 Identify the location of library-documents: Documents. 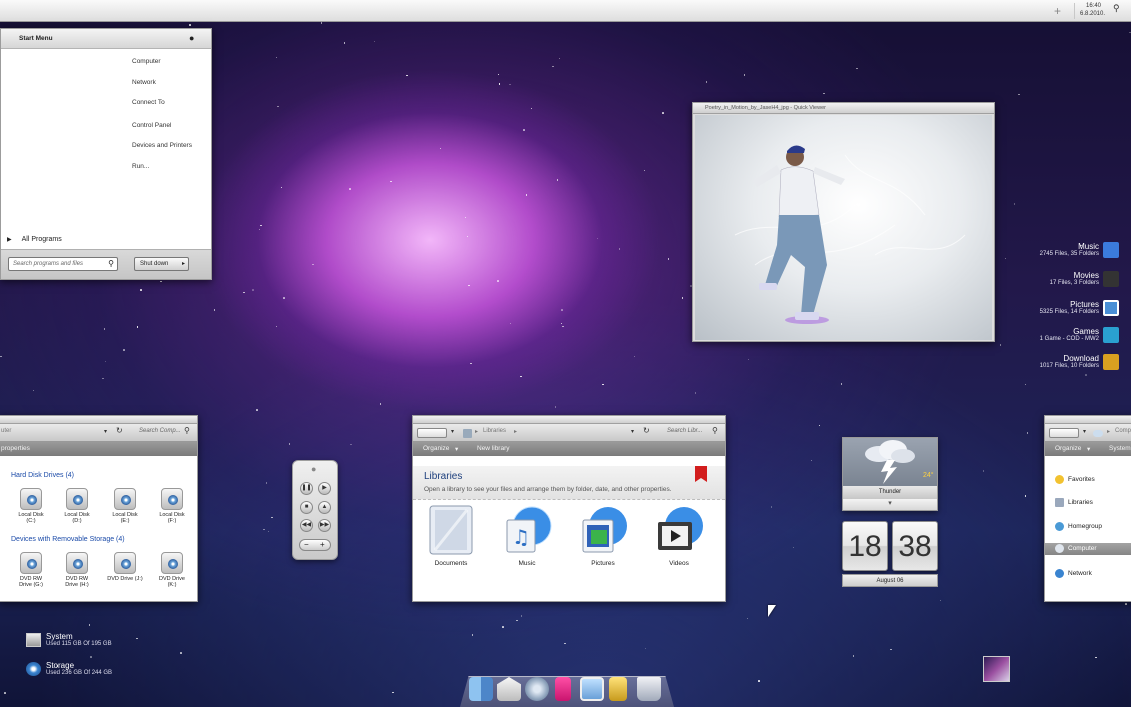
(451, 535).